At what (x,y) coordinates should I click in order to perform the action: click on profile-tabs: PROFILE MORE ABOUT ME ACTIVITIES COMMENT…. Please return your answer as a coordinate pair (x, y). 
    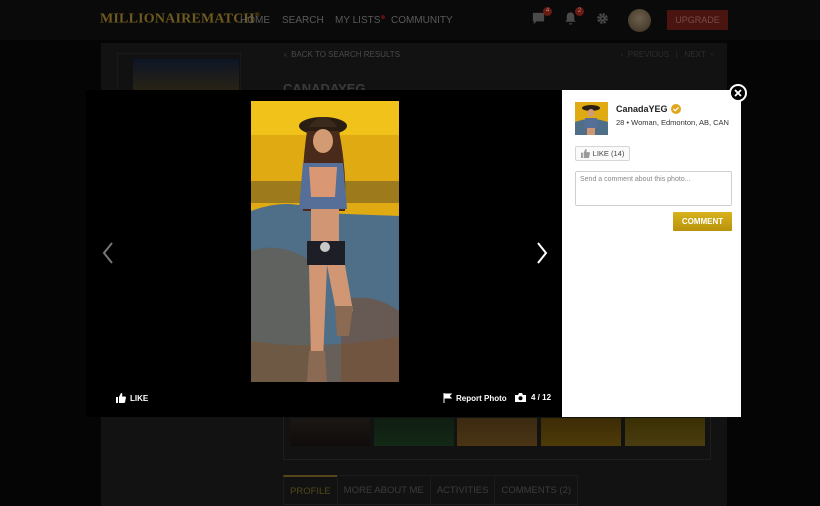
    Looking at the image, I should click on (431, 490).